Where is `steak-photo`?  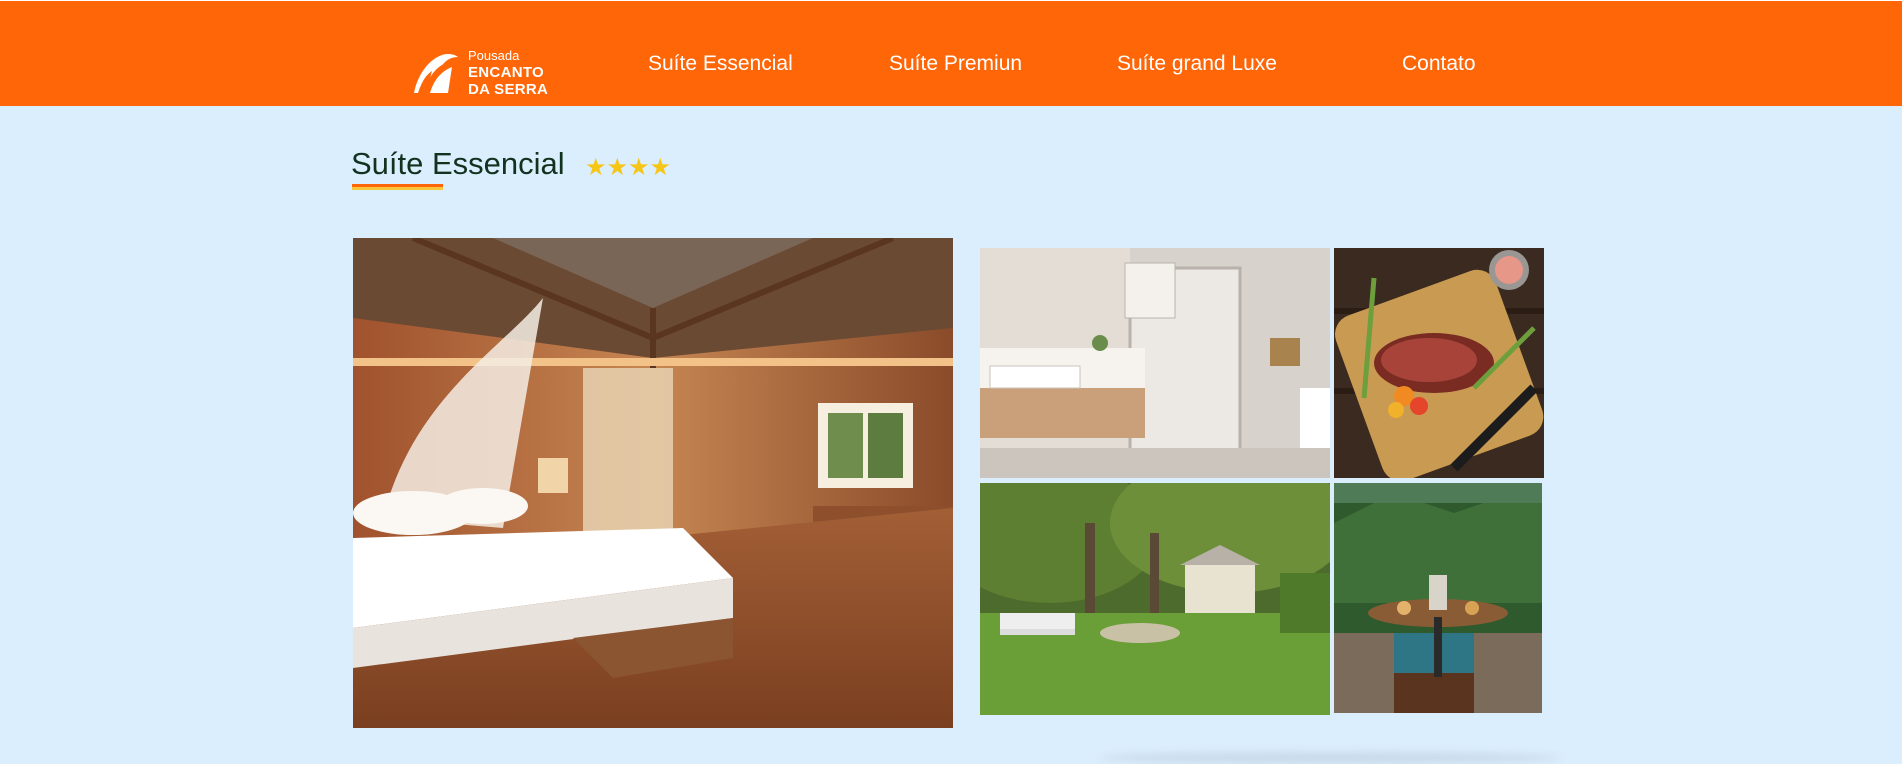 steak-photo is located at coordinates (1439, 363).